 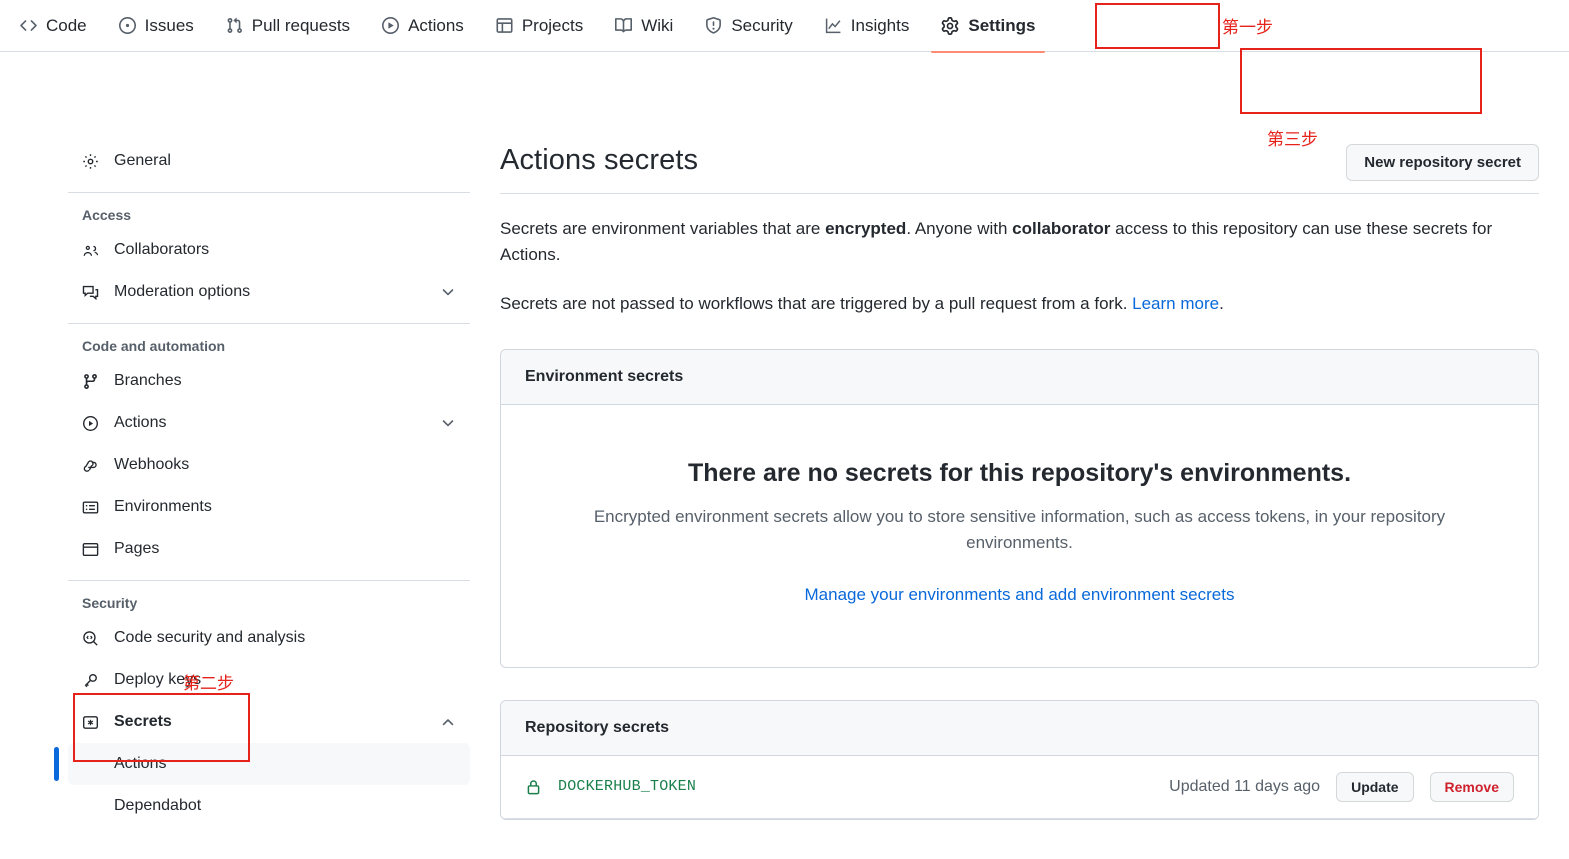 What do you see at coordinates (269, 722) in the screenshot?
I see `sidebar-item-secrets: Secrets` at bounding box center [269, 722].